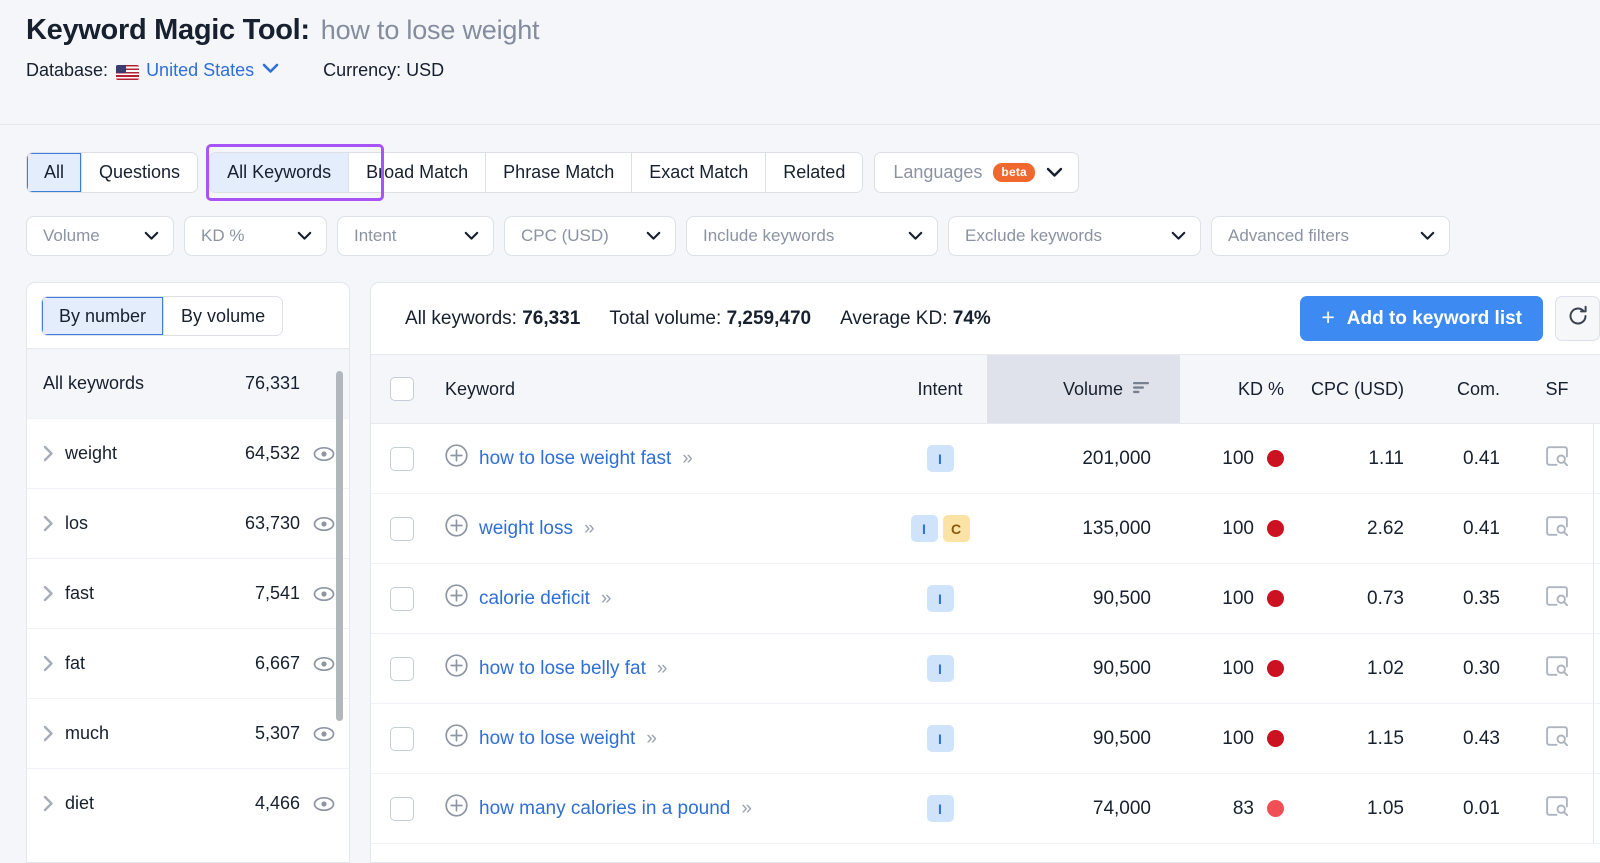 This screenshot has width=1600, height=863. What do you see at coordinates (559, 172) in the screenshot?
I see `tab-phrase-match: Phrase Match` at bounding box center [559, 172].